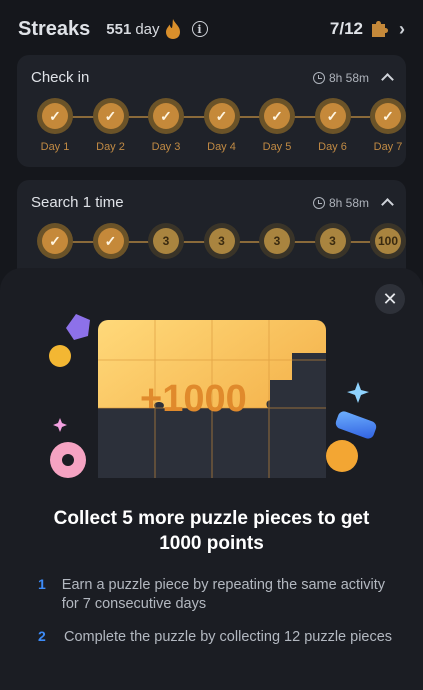 Image resolution: width=423 pixels, height=690 pixels. I want to click on search-card: Search 1 time 8h 58m ✓ ✓ 3 3 3 3 100, so click(211, 230).